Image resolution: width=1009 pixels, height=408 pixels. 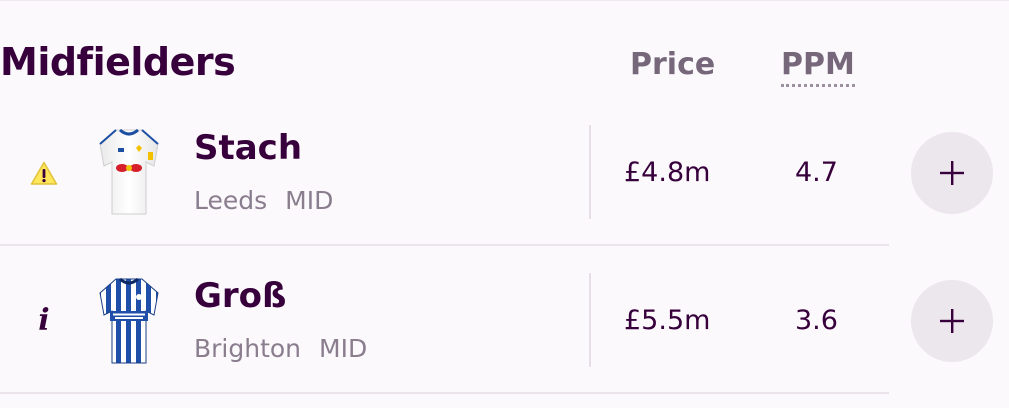 What do you see at coordinates (129, 172) in the screenshot?
I see `leeds-shirt-icon` at bounding box center [129, 172].